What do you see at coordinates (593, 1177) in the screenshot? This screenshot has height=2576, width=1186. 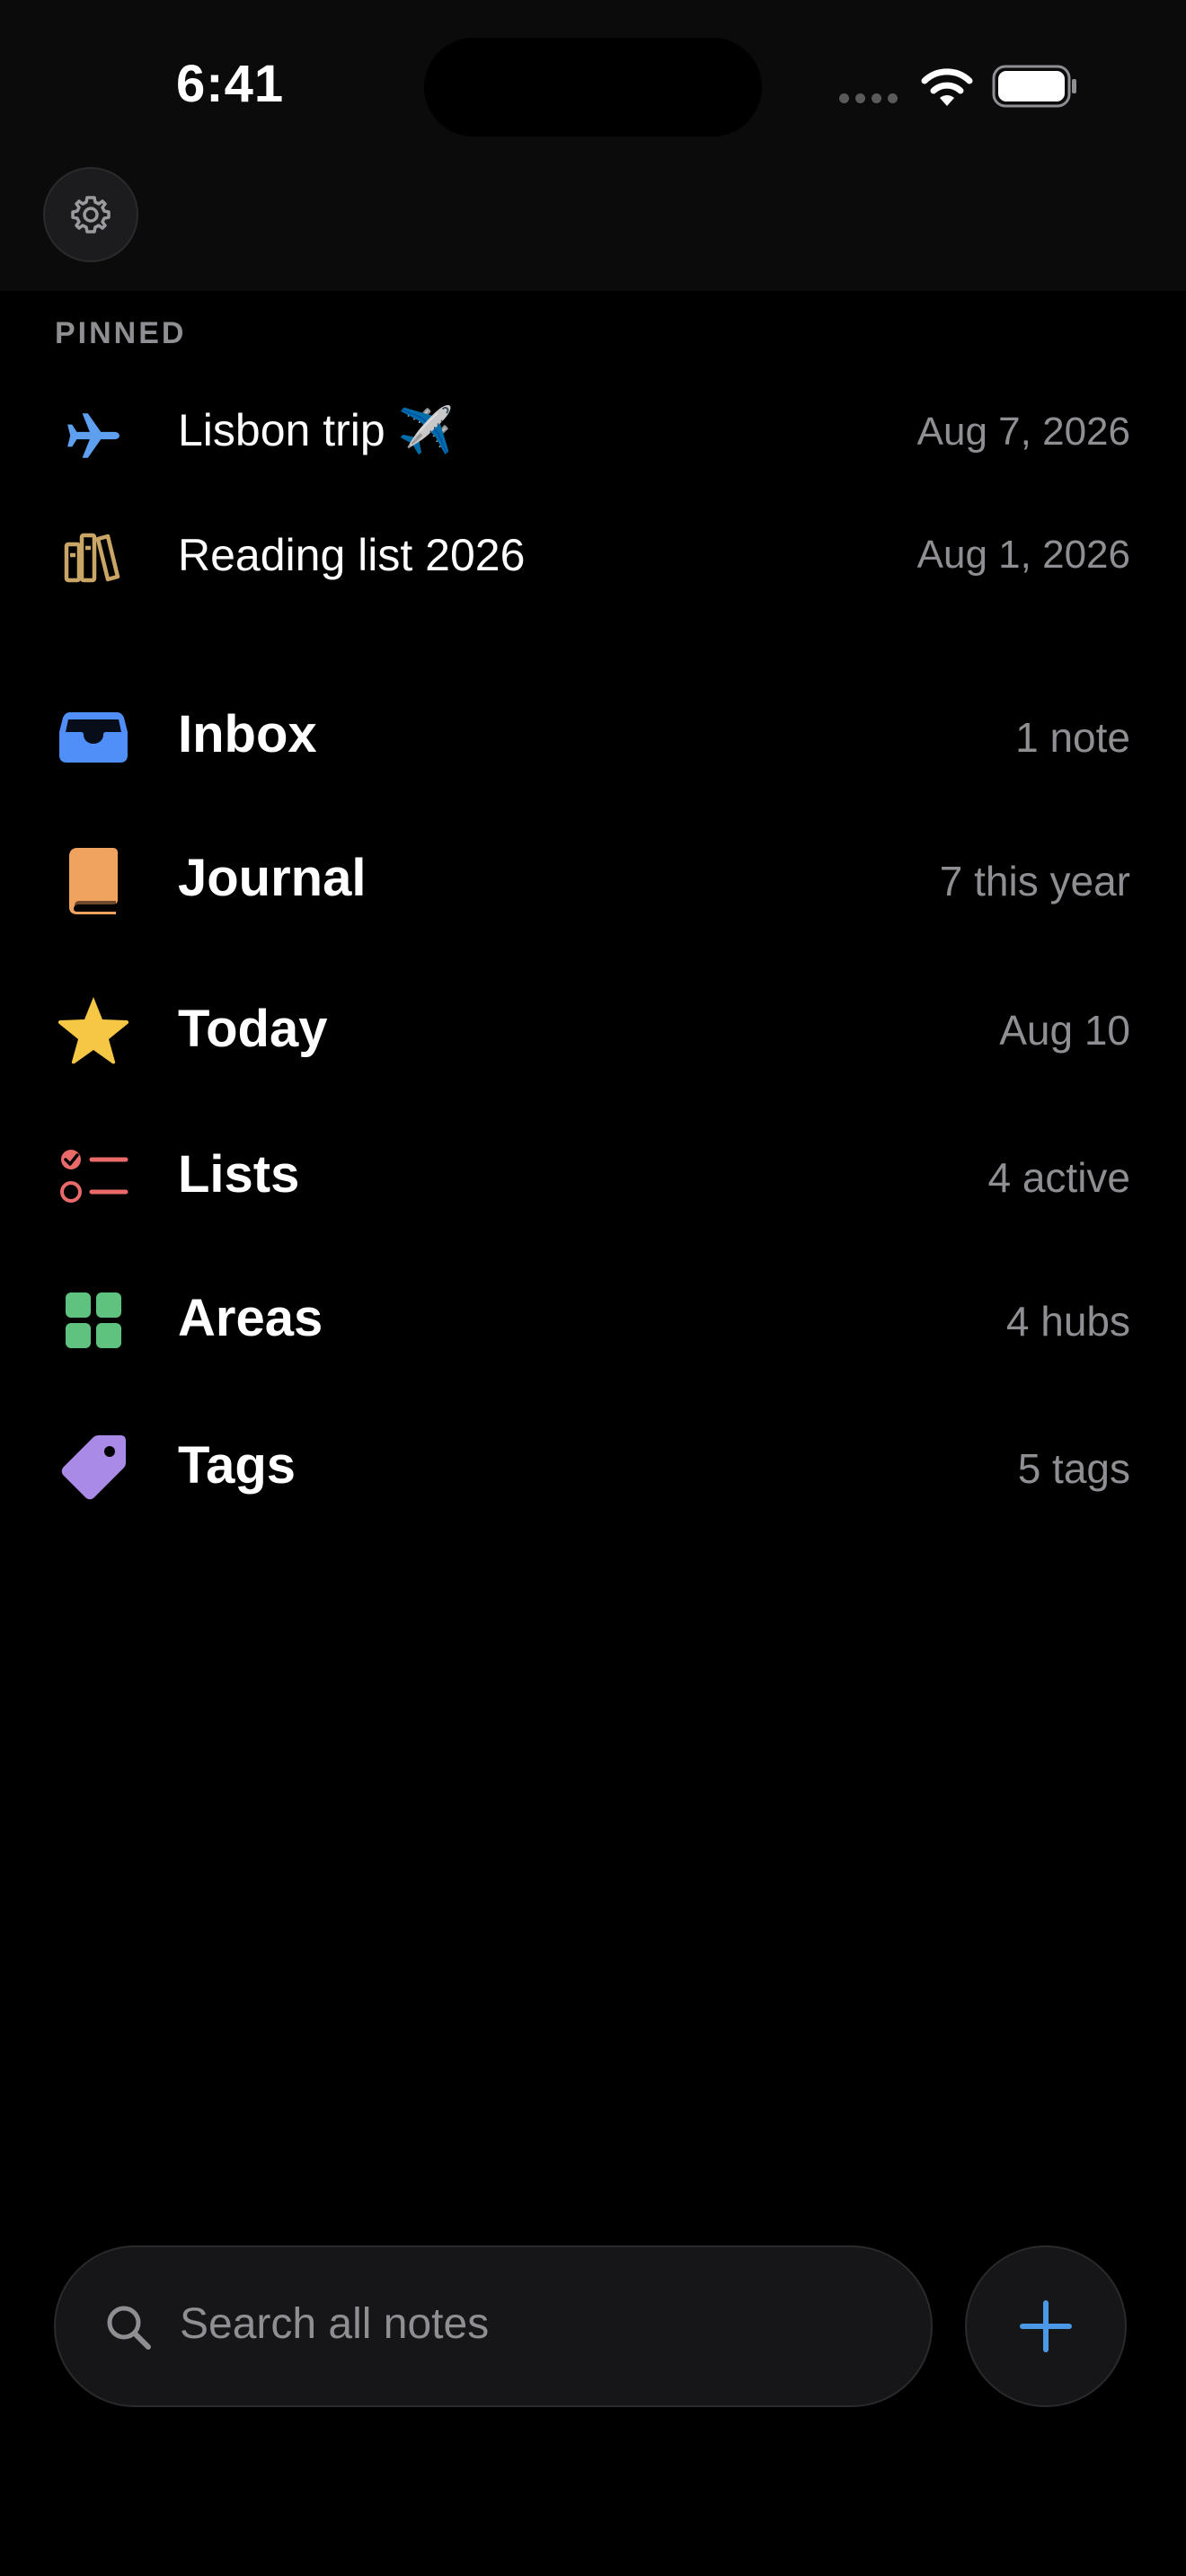 I see `nav-item-lists: Lists 4 active` at bounding box center [593, 1177].